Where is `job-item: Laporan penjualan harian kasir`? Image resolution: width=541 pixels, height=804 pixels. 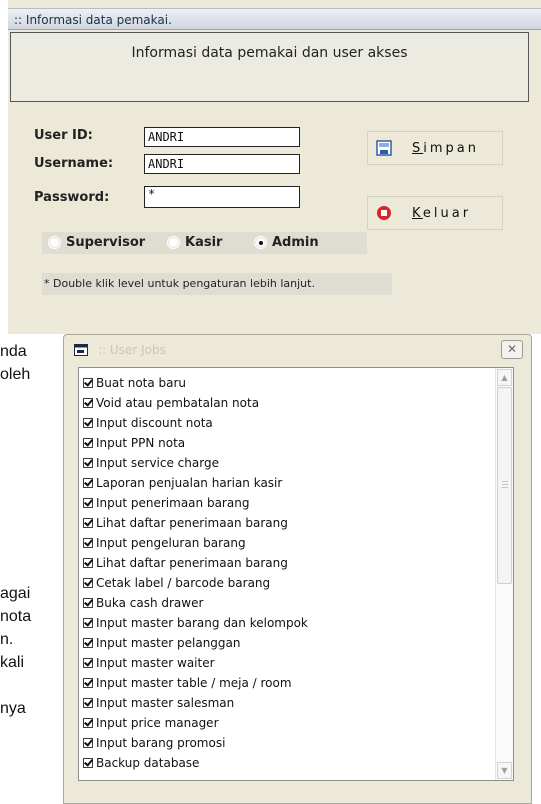
job-item: Laporan penjualan harian kasir is located at coordinates (182, 483).